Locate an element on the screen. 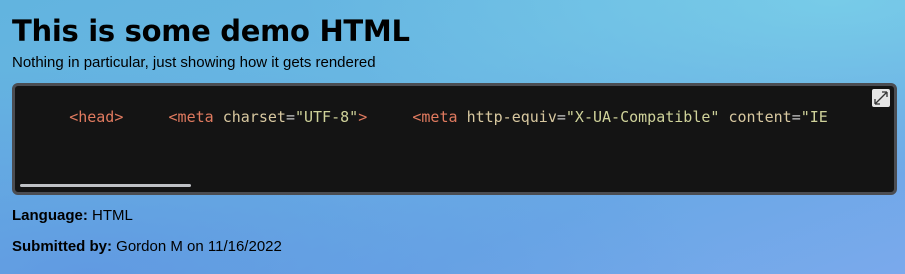  language-label: Language: is located at coordinates (50, 215).